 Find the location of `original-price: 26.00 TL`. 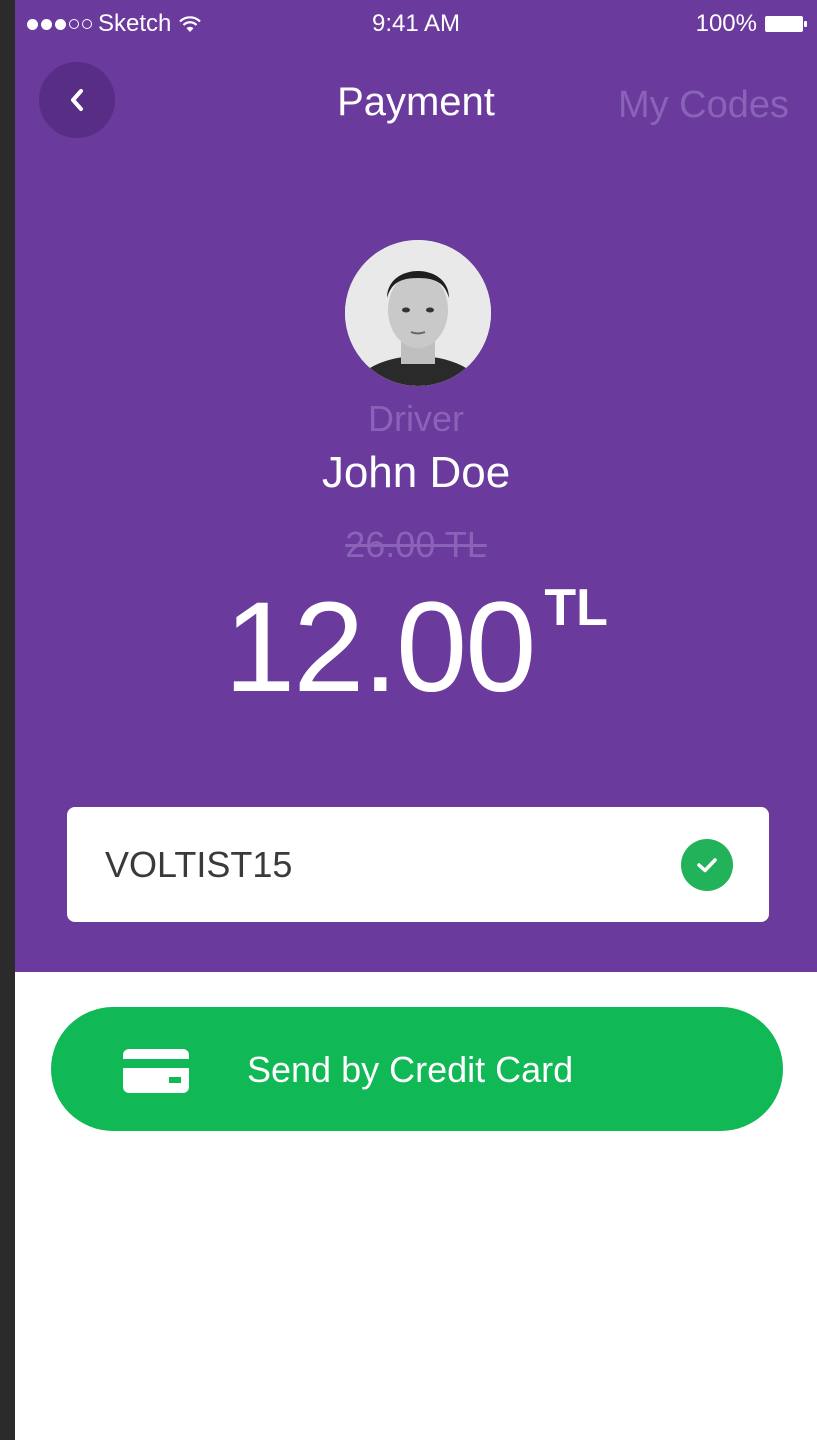

original-price: 26.00 TL is located at coordinates (416, 544).